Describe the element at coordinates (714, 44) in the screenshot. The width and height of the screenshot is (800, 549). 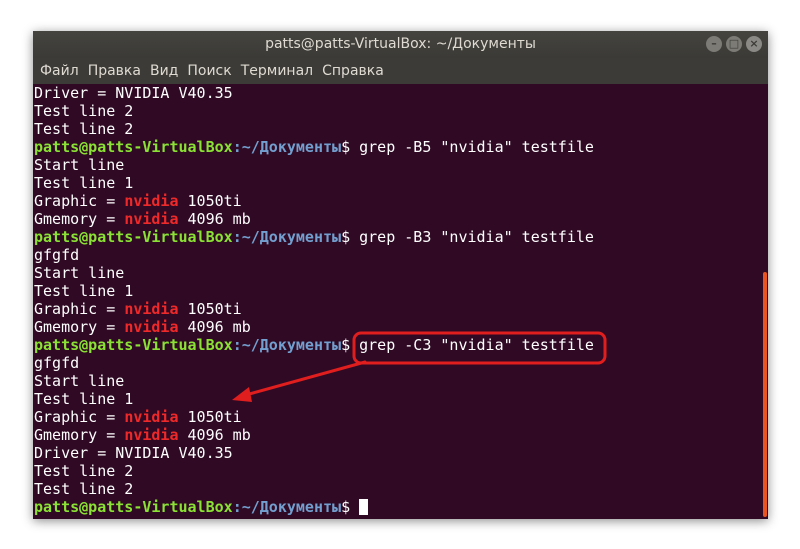
I see `minimize-icon: –` at that location.